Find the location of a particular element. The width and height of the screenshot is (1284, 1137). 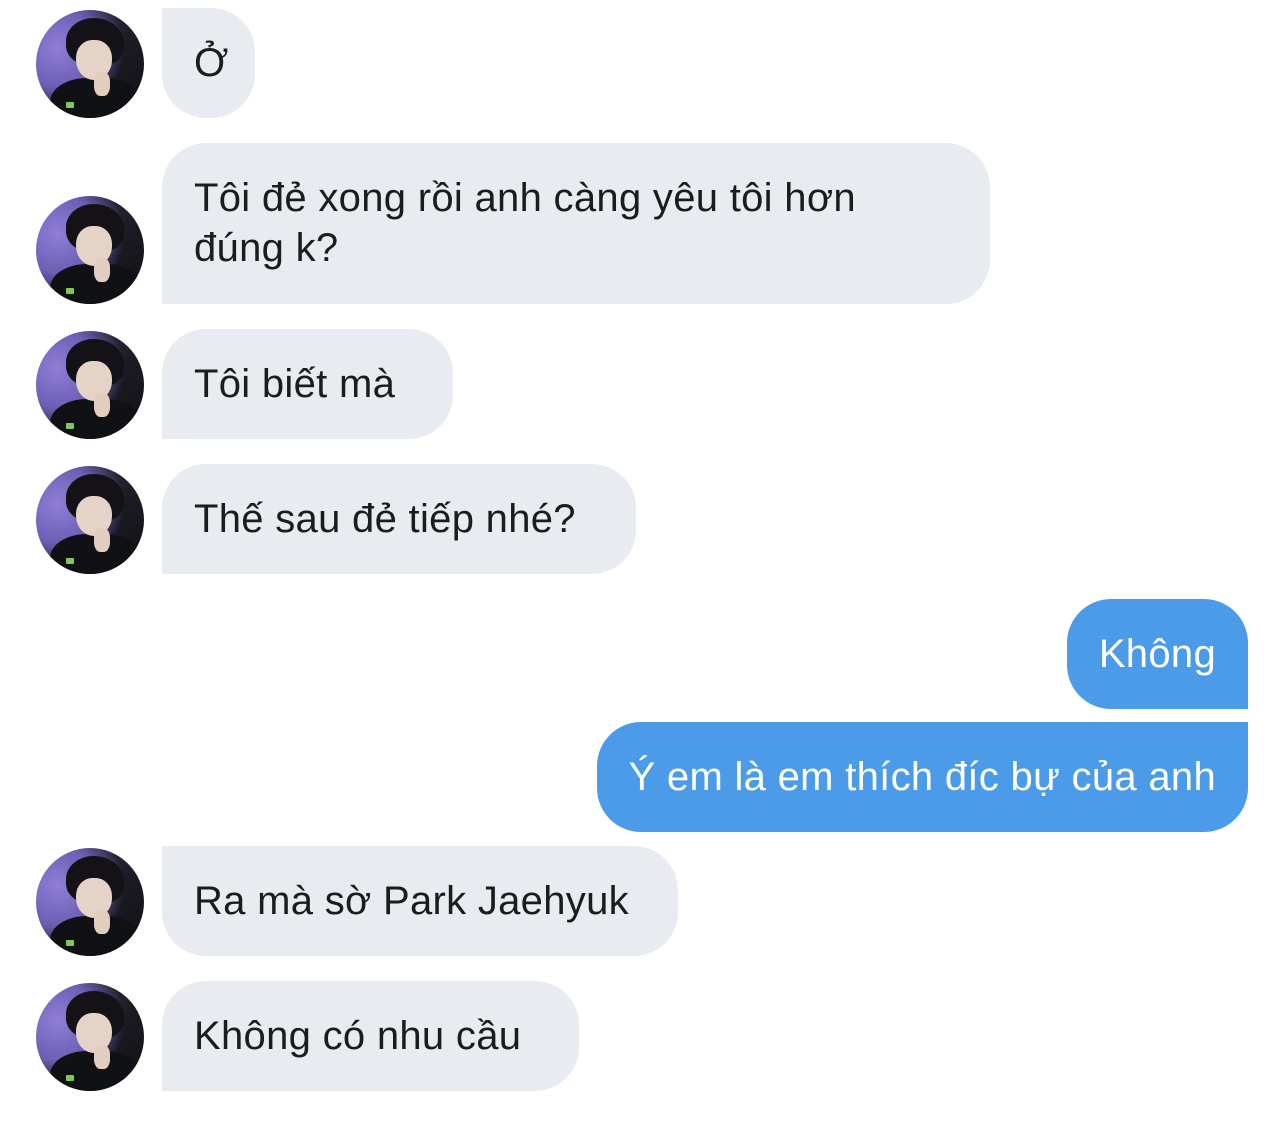

incoming-message-bubble: Tôi biết mà is located at coordinates (307, 384).